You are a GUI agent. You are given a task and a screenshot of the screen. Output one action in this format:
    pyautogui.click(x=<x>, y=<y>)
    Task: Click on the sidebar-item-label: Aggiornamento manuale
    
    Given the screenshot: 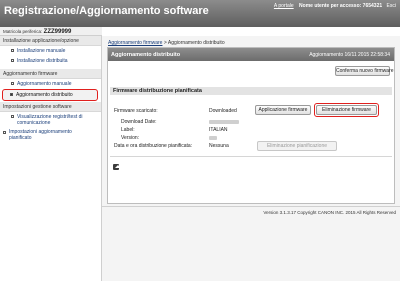 What is the action you would take?
    pyautogui.click(x=44, y=84)
    